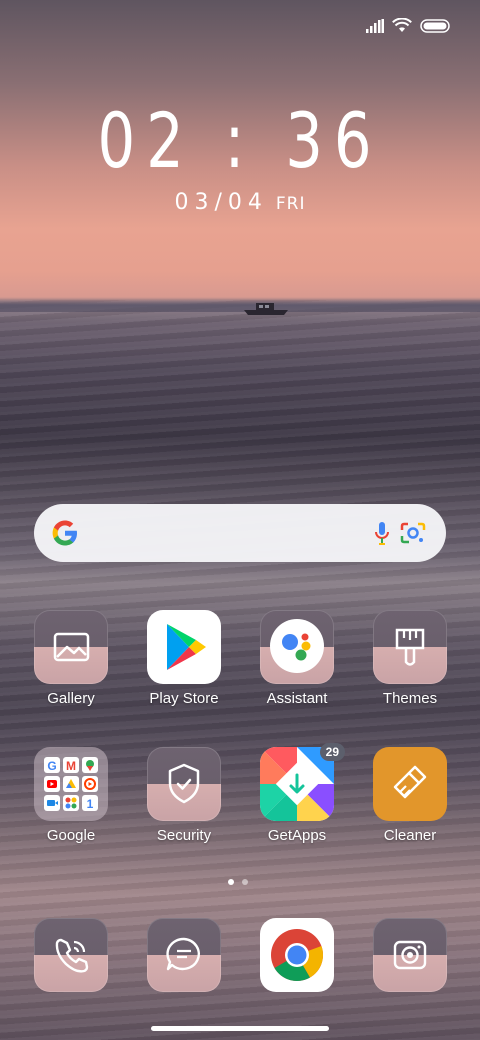 Image resolution: width=480 pixels, height=1040 pixels. I want to click on dock-camera, so click(410, 955).